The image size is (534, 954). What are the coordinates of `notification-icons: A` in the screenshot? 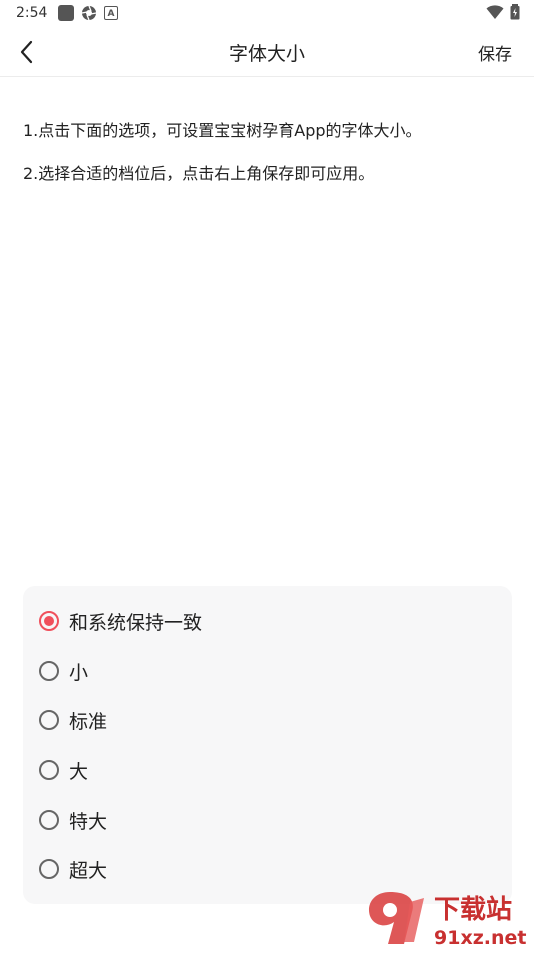 It's located at (88, 13).